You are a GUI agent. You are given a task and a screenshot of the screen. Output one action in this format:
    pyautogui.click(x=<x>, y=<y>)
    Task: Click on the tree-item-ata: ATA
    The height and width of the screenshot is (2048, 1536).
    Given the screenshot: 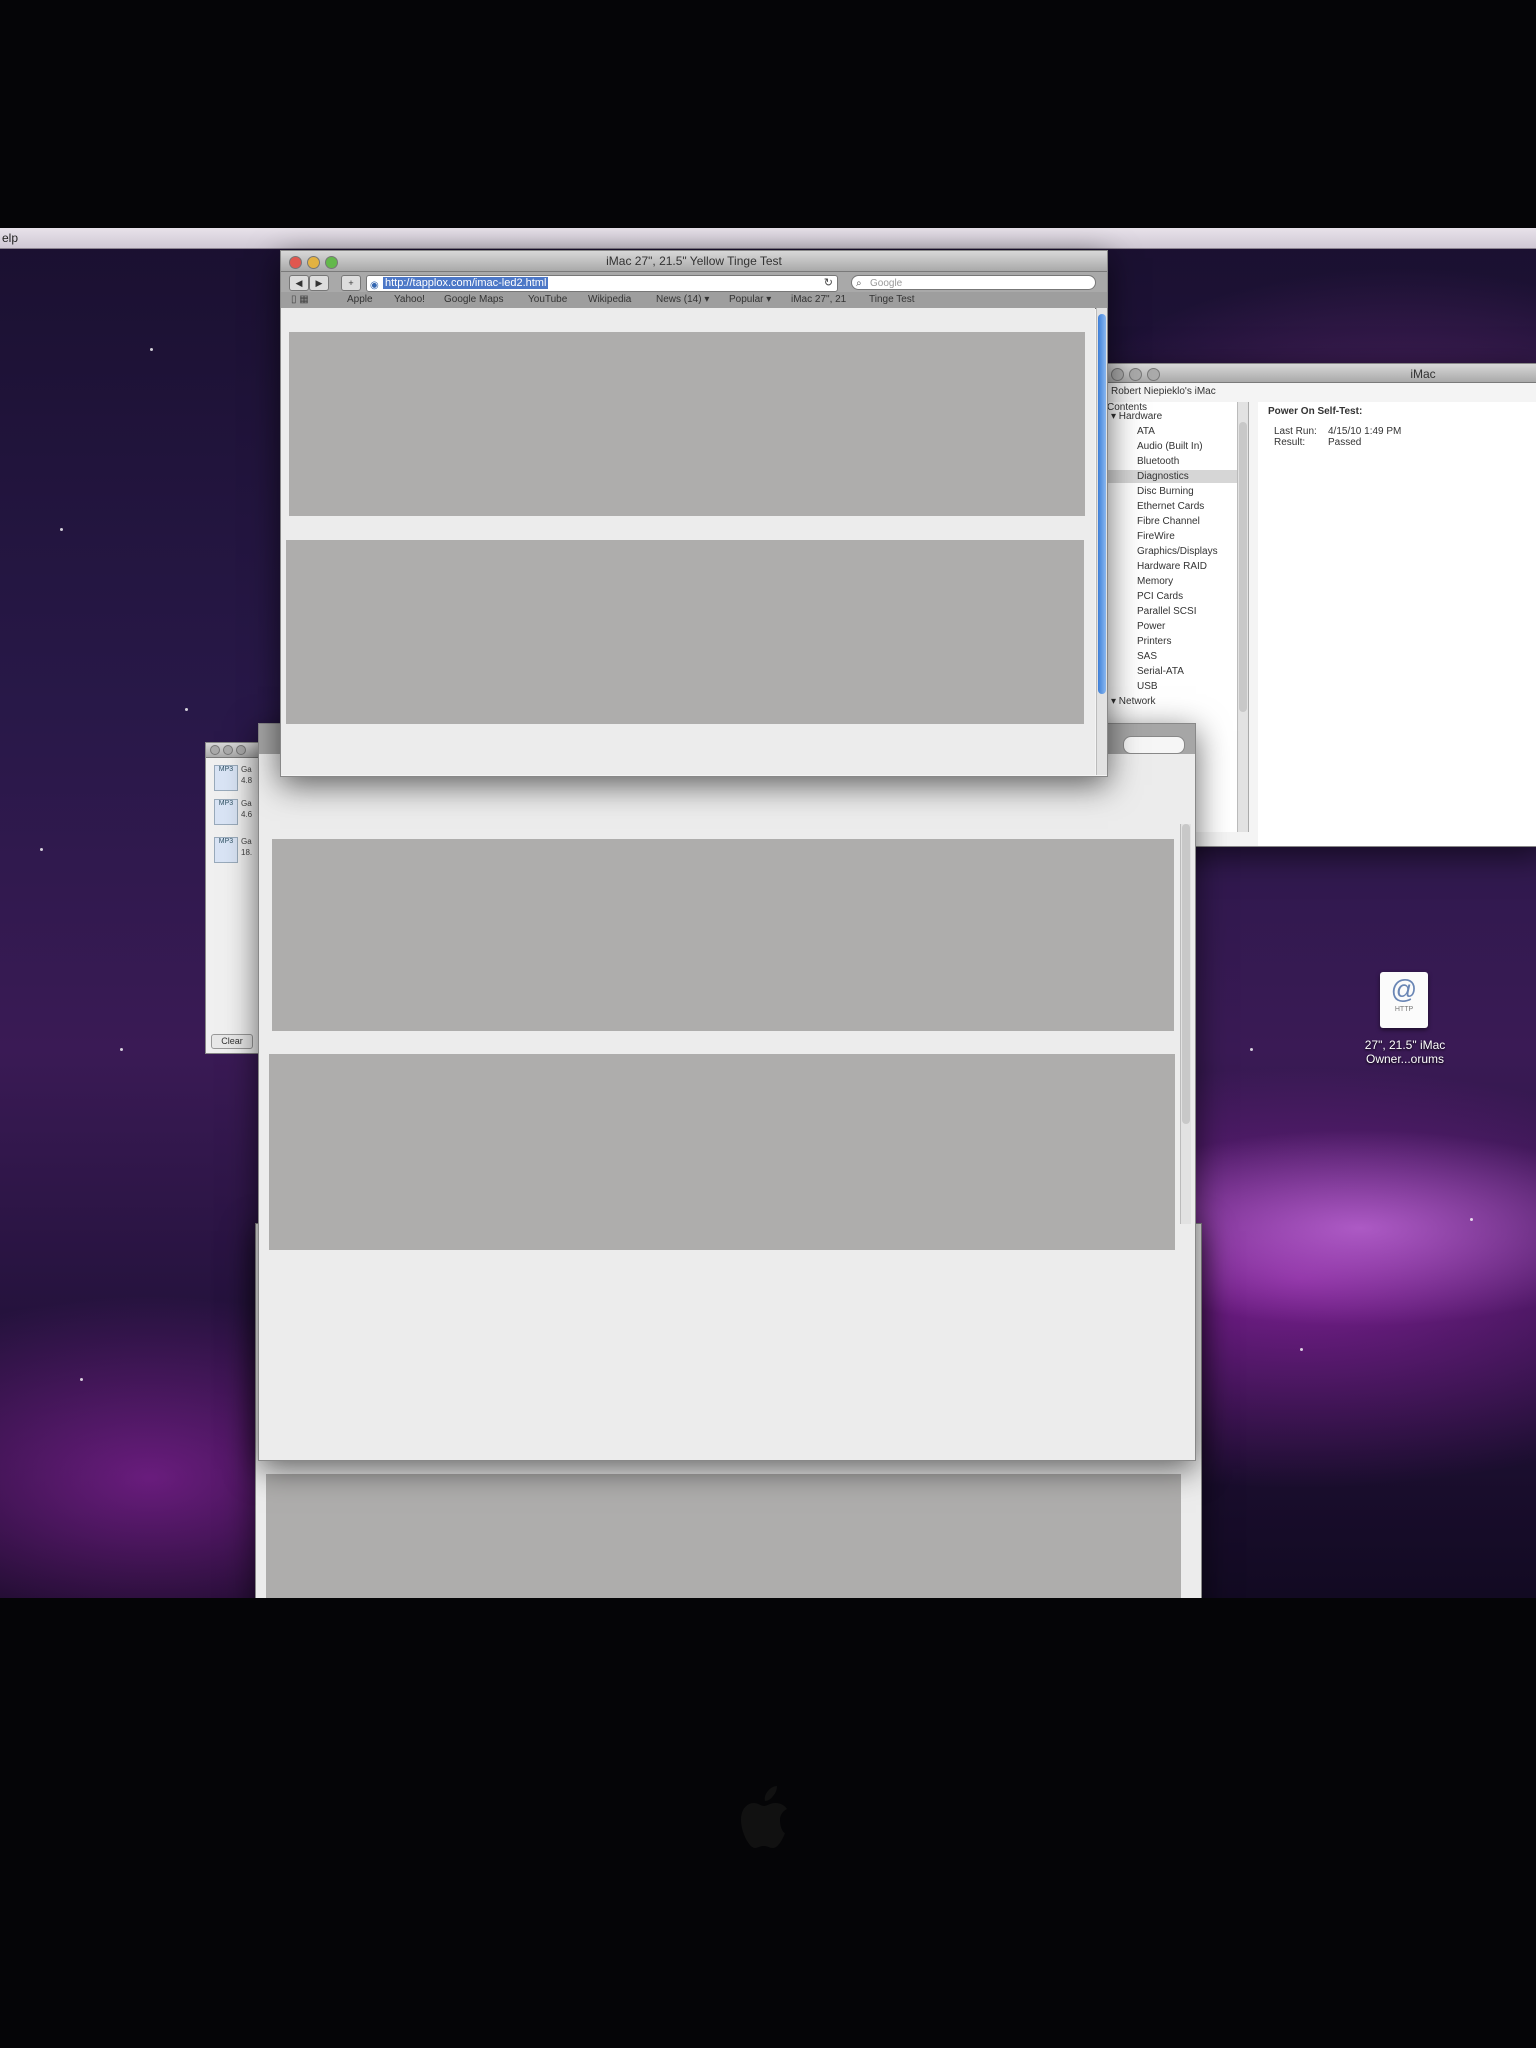 What is the action you would take?
    pyautogui.click(x=1146, y=431)
    